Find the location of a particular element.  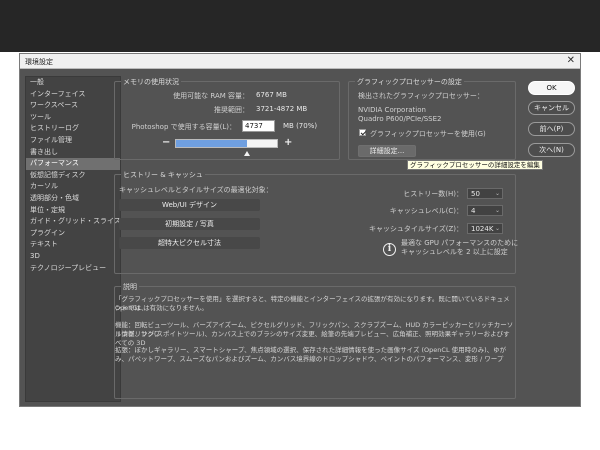

prev-button: 前へ(P) is located at coordinates (551, 129).